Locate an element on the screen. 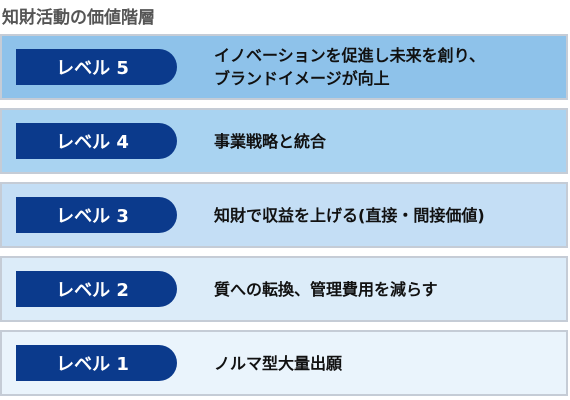 This screenshot has height=400, width=570. level-badge-2: レベル 2 is located at coordinates (96, 289).